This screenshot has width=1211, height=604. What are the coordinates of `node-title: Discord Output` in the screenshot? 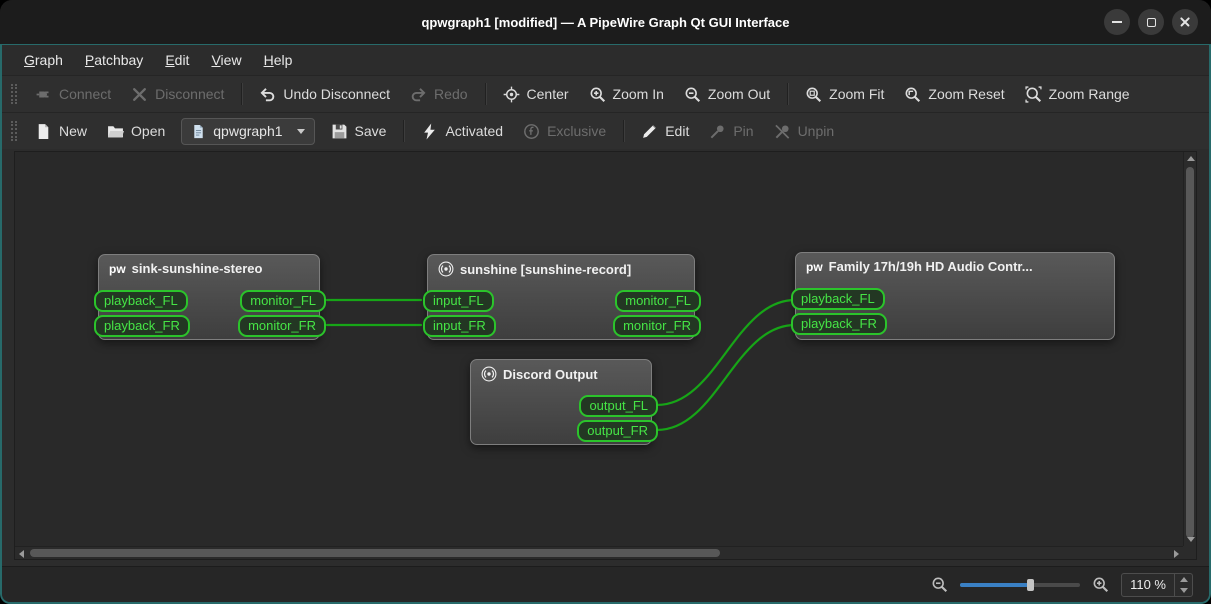 It's located at (550, 374).